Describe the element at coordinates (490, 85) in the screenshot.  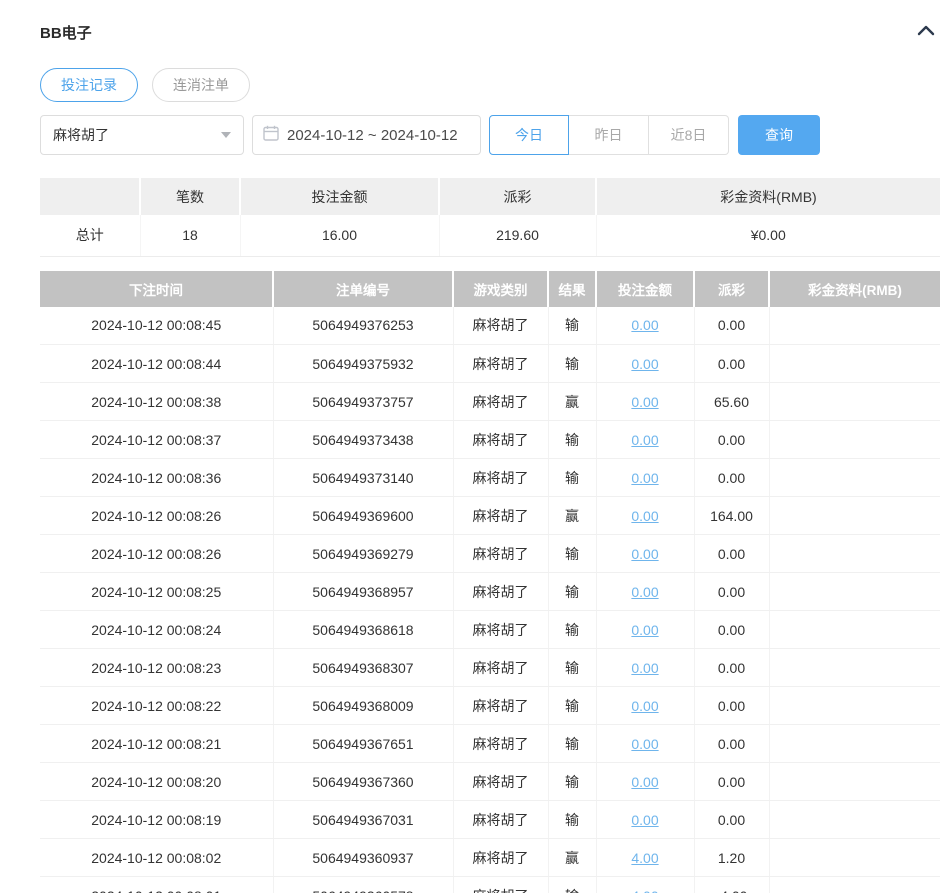
I see `record-type-tabs: 投注记录 连消注单` at that location.